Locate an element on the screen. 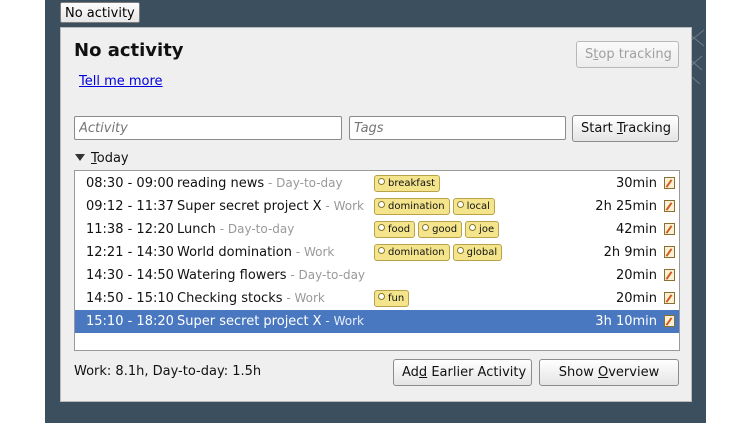 The width and height of the screenshot is (752, 423). activity-name-cell: Checking stocks - Work is located at coordinates (251, 298).